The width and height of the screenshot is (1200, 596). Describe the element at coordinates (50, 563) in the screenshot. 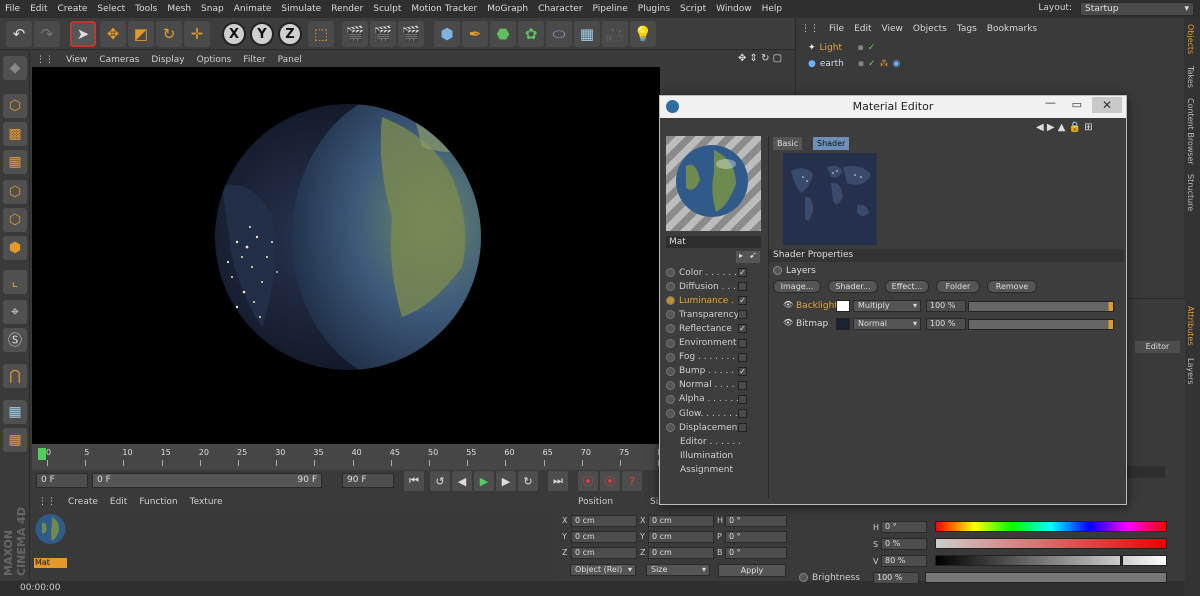

I see `material-name-label: Mat` at that location.